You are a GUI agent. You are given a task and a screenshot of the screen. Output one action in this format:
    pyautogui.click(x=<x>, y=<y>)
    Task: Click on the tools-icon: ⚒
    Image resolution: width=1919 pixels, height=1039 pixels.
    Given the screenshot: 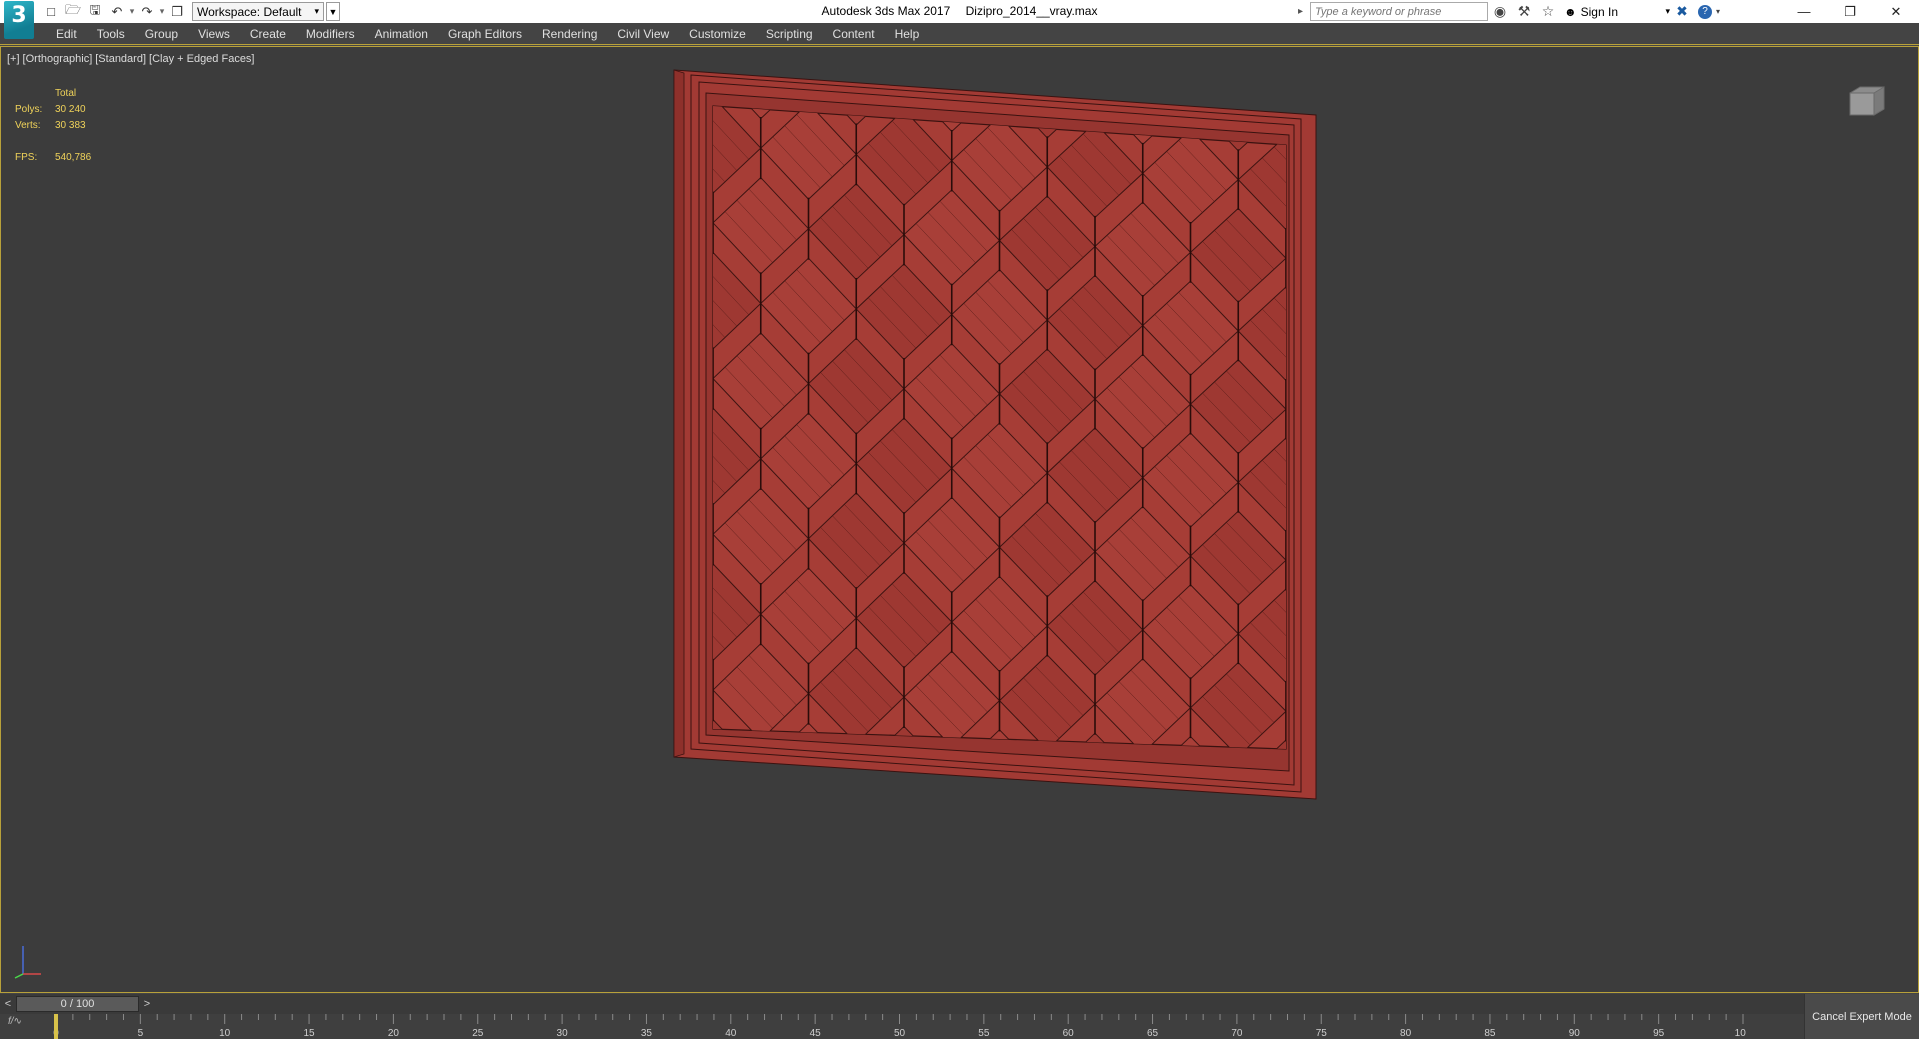 What is the action you would take?
    pyautogui.click(x=1524, y=11)
    